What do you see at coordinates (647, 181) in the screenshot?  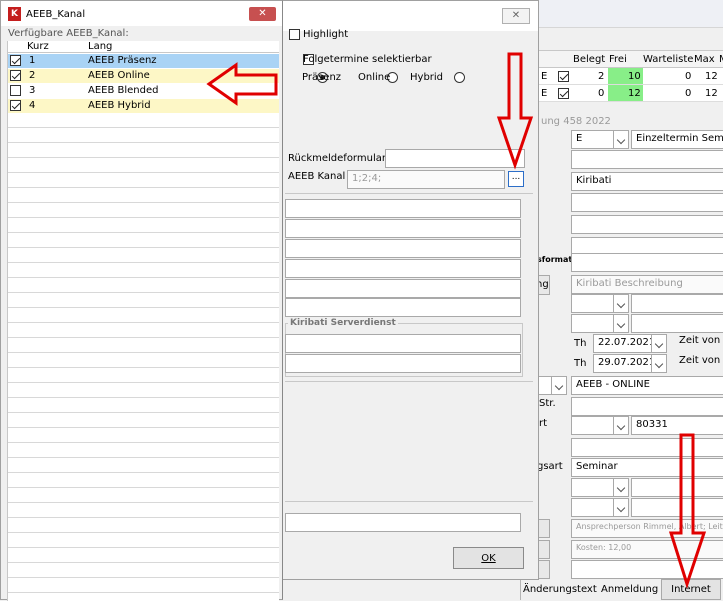 I see `kiribati-field: Kiribati` at bounding box center [647, 181].